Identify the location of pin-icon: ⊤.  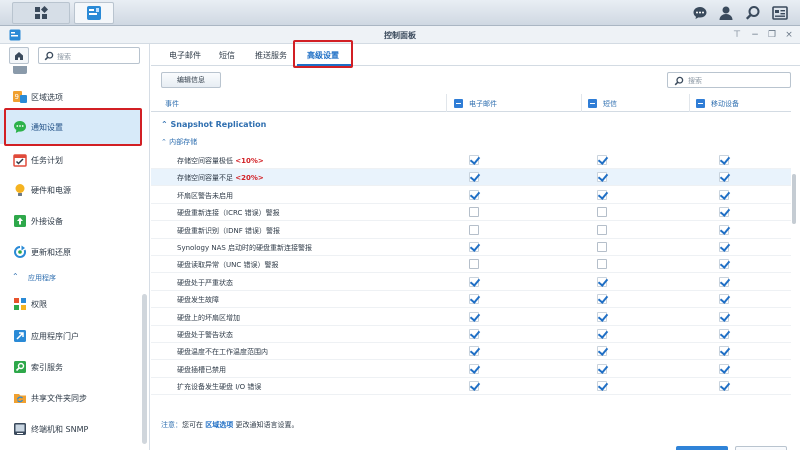
(737, 35).